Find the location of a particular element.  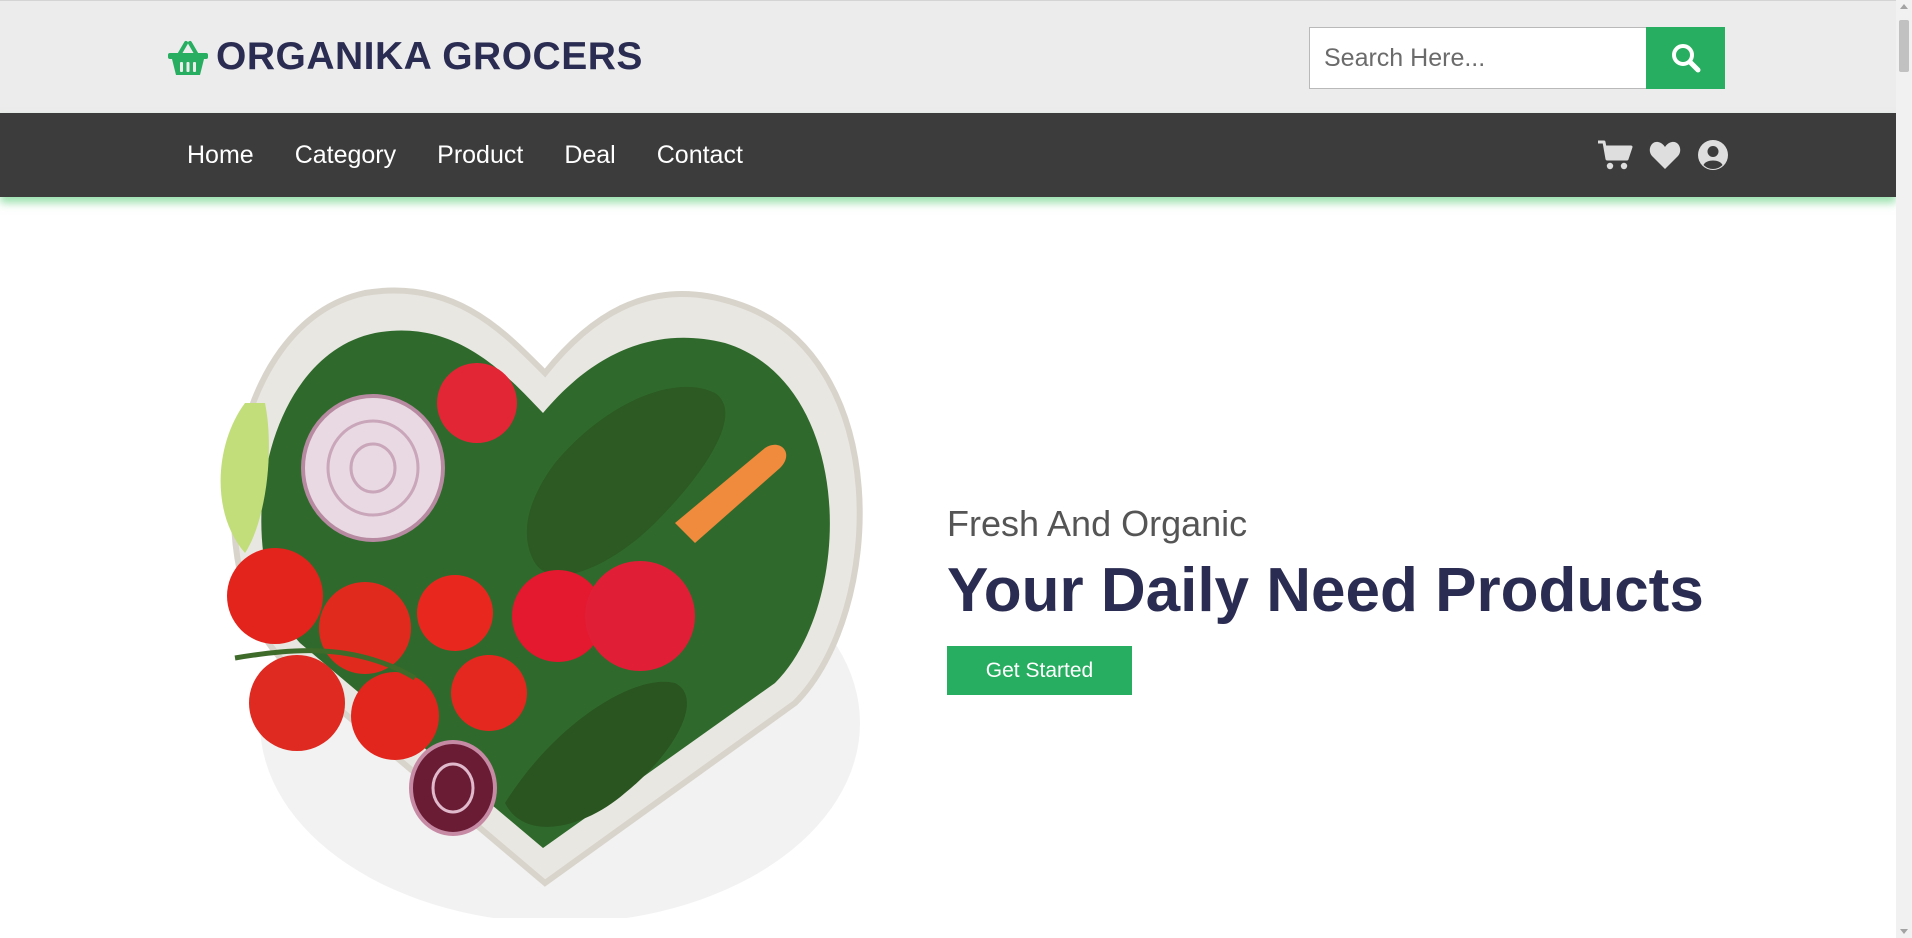

hero-title: Your Daily Need Products is located at coordinates (1325, 590).